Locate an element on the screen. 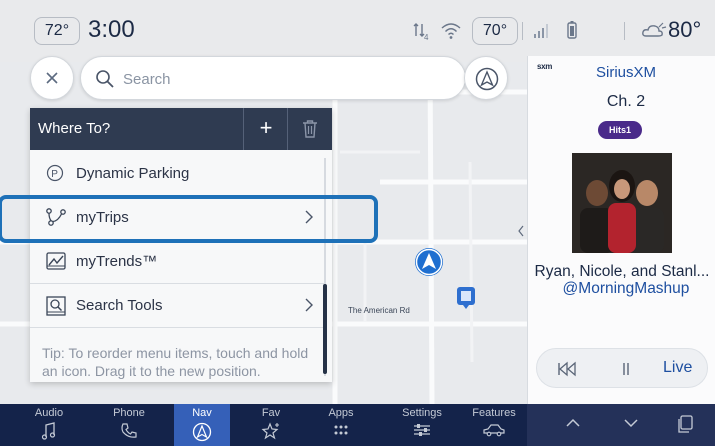  car-icon is located at coordinates (494, 430).